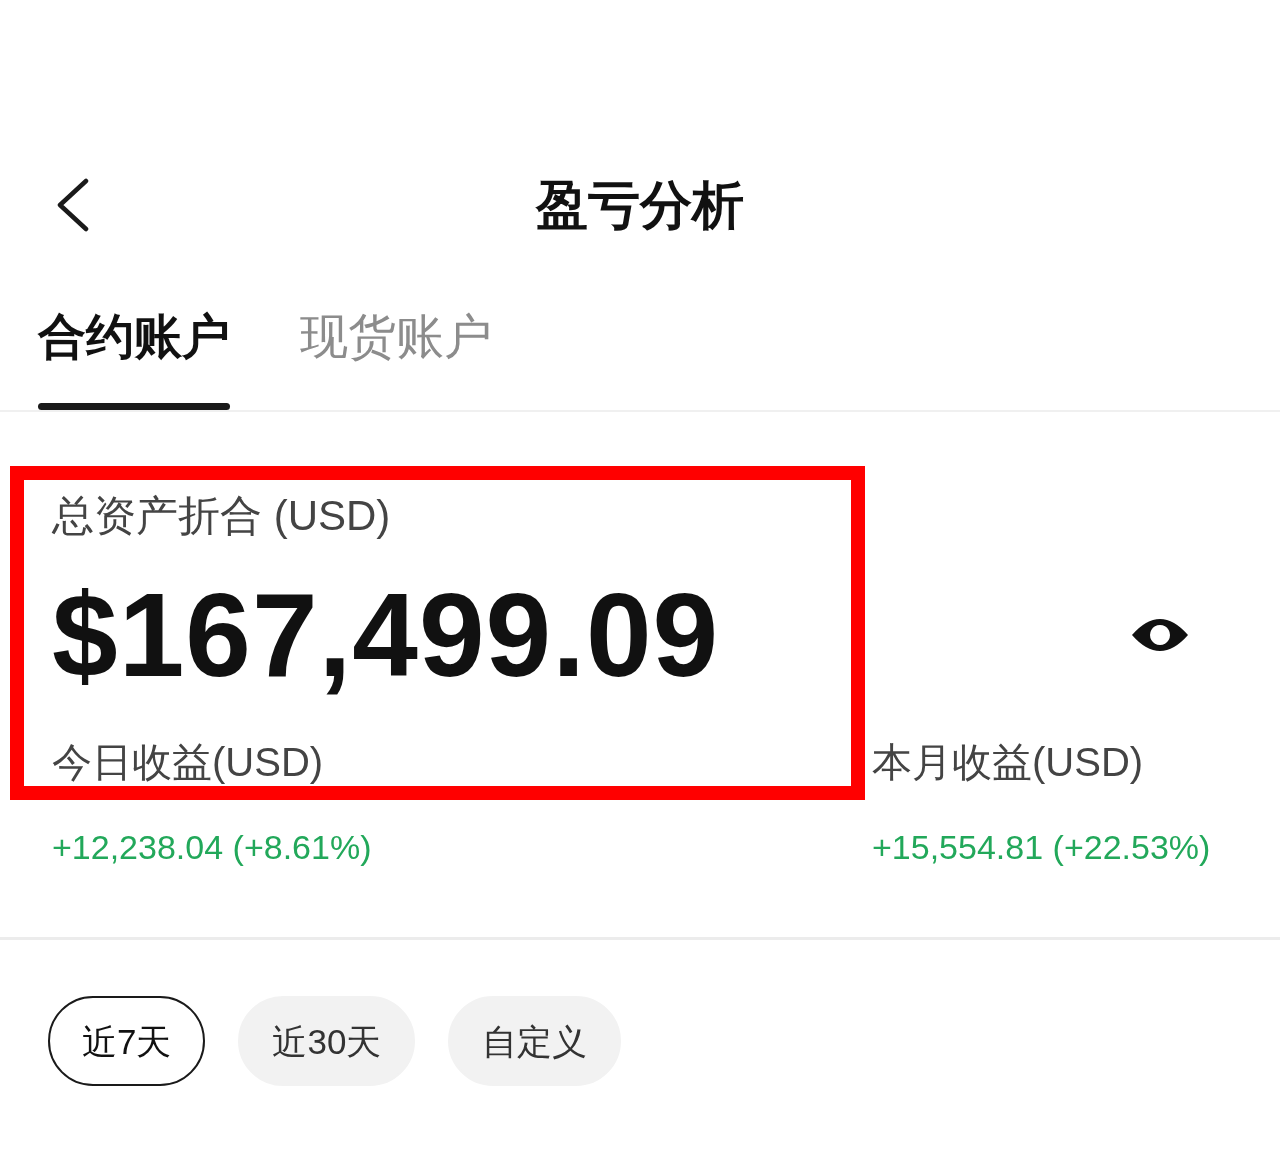 Image resolution: width=1280 pixels, height=1173 pixels. What do you see at coordinates (188, 762) in the screenshot?
I see `earnings-label: 今日收益(USD)` at bounding box center [188, 762].